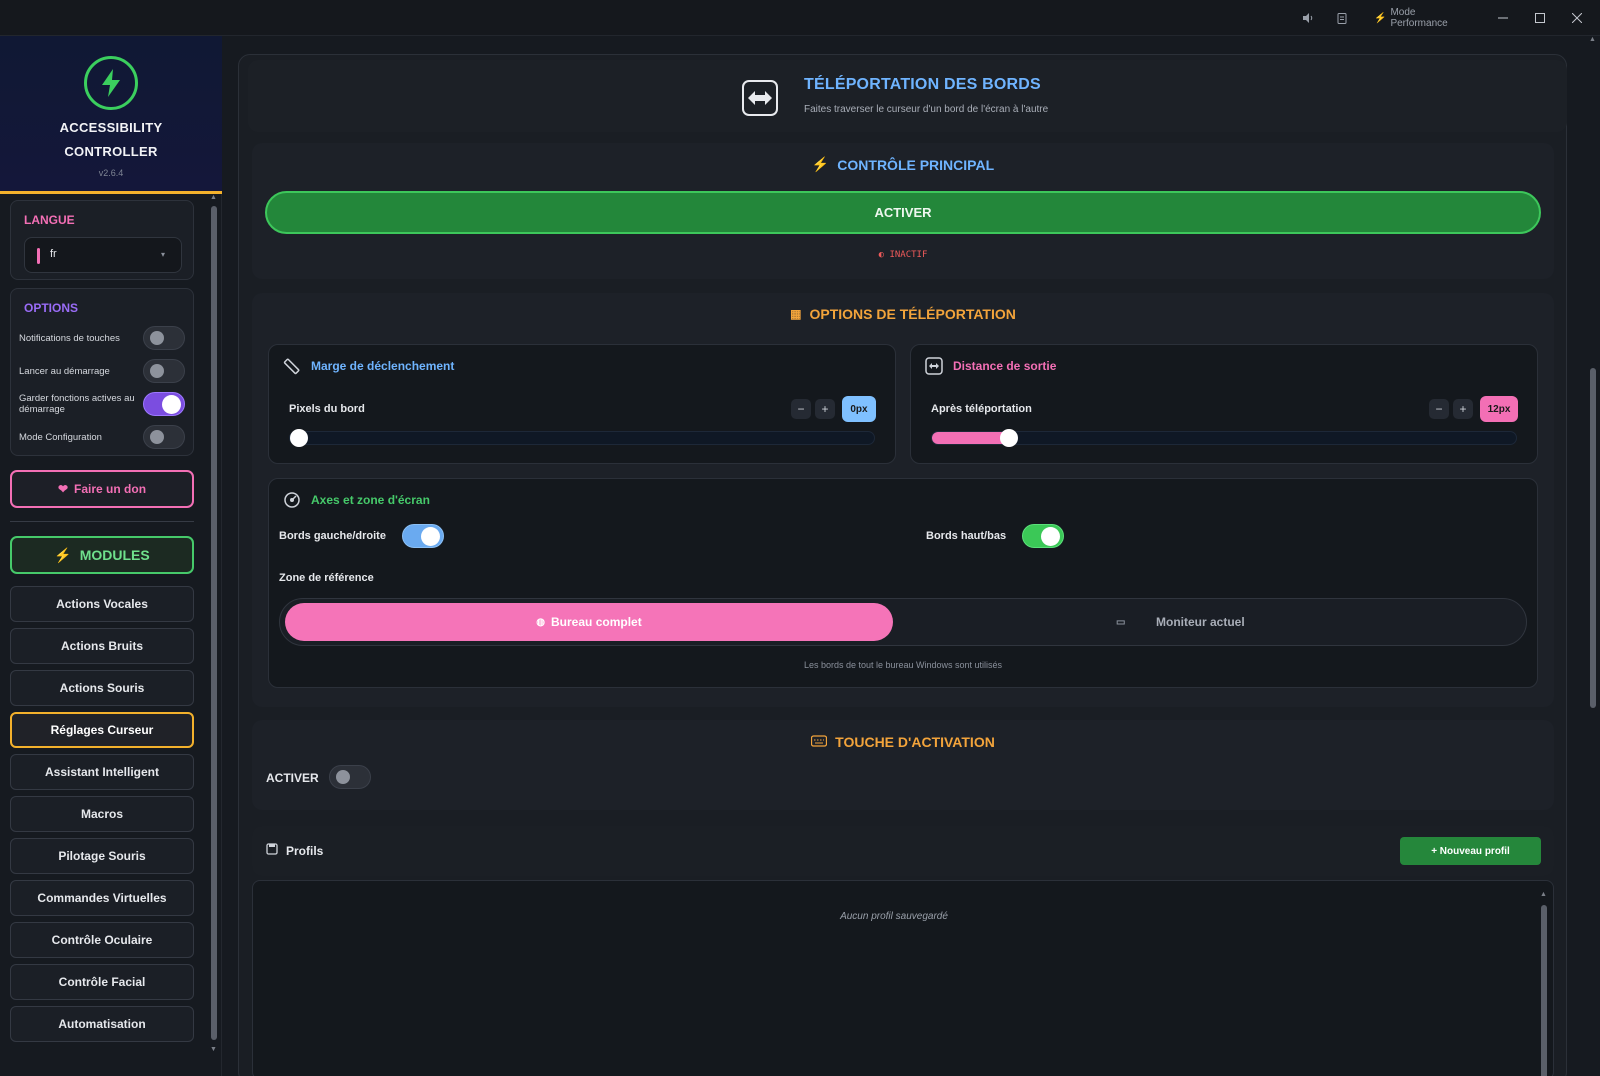  I want to click on config-mode-toggle, so click(164, 437).